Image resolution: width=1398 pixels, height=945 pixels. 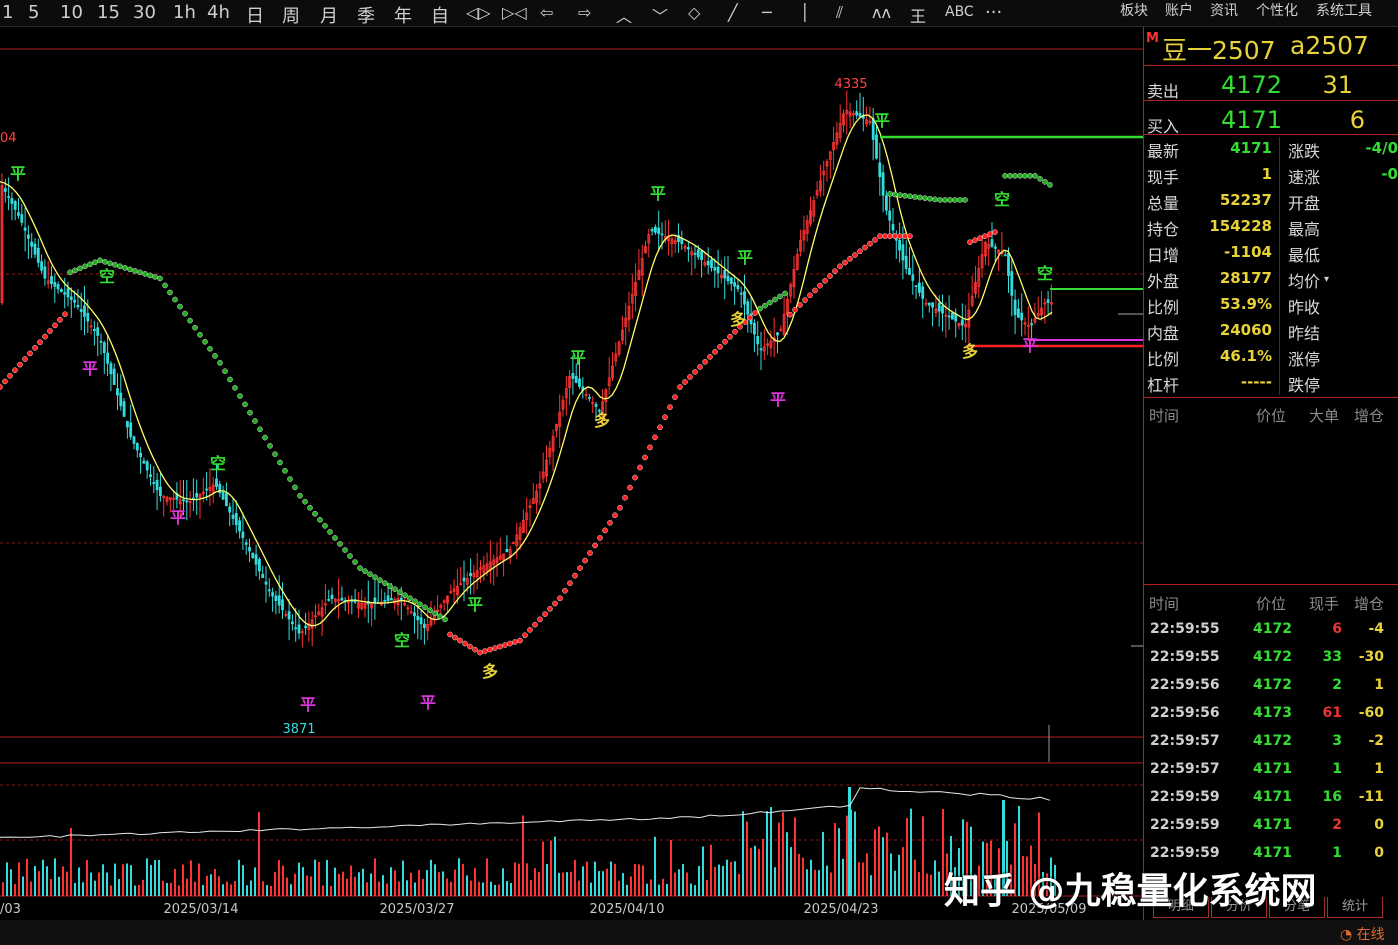 I want to click on zoom-icon: ◁▷, so click(x=478, y=12).